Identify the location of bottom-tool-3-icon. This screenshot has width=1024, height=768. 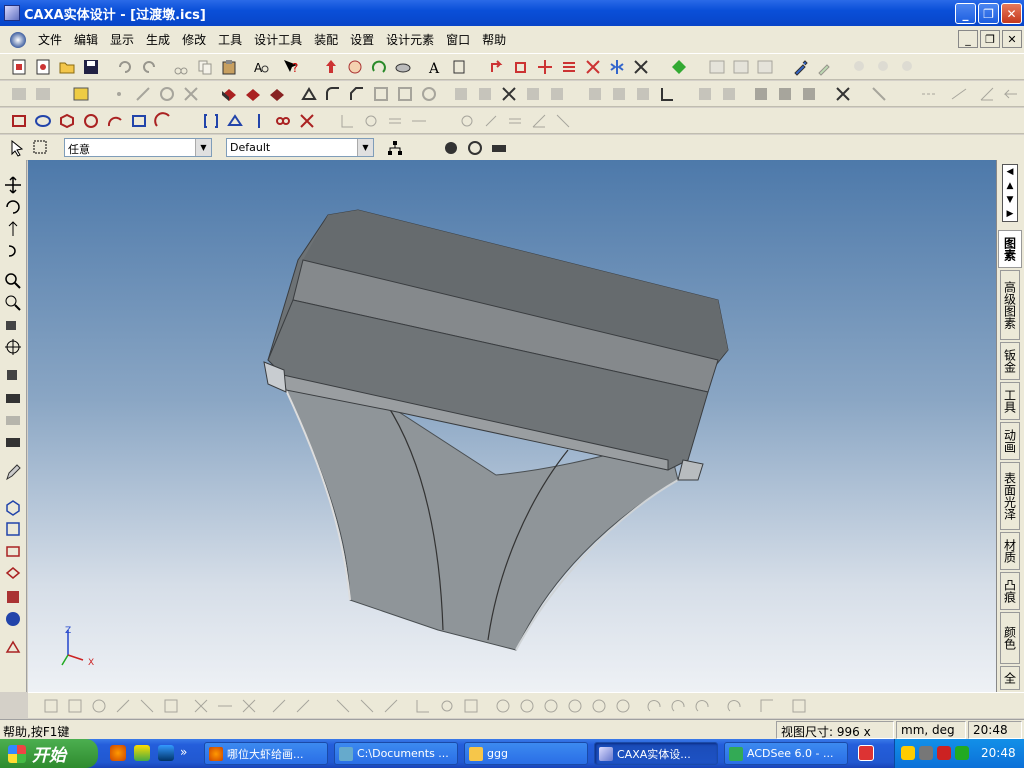
(99, 706).